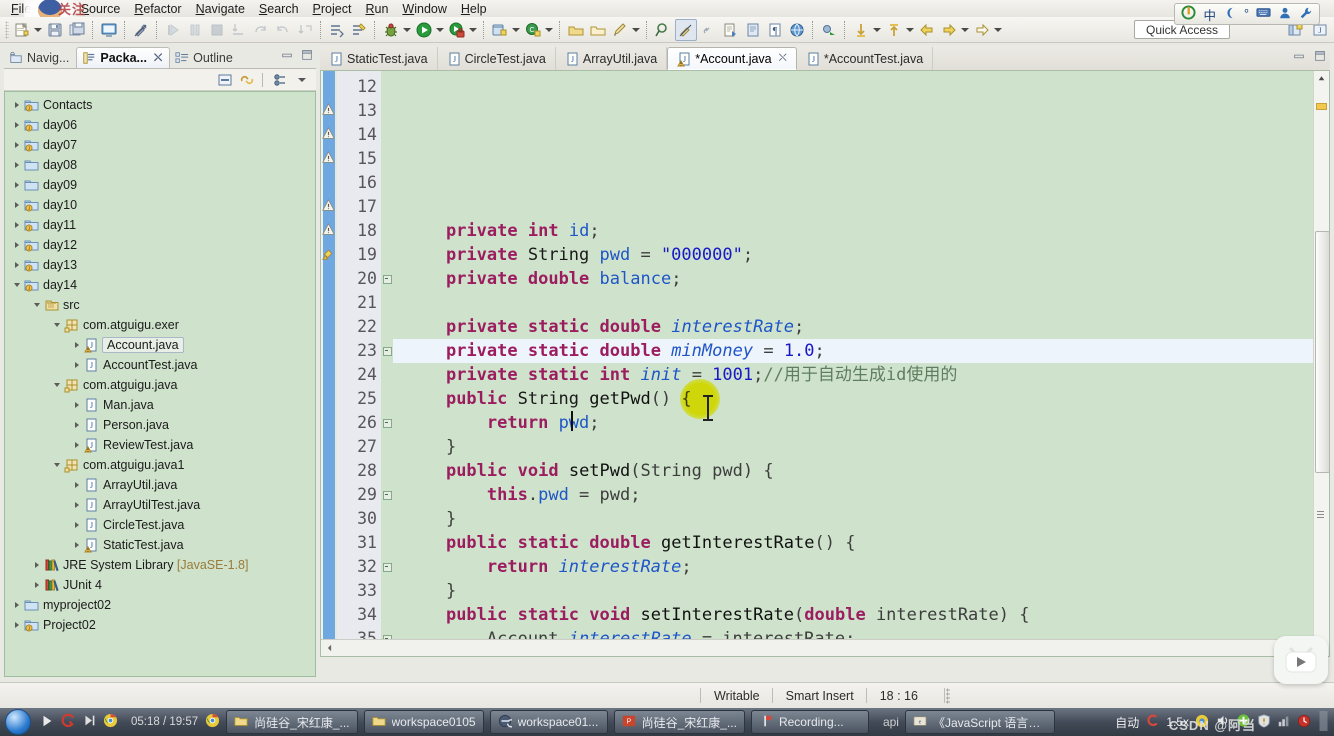  What do you see at coordinates (1264, 722) in the screenshot?
I see `tray-shield-icon` at bounding box center [1264, 722].